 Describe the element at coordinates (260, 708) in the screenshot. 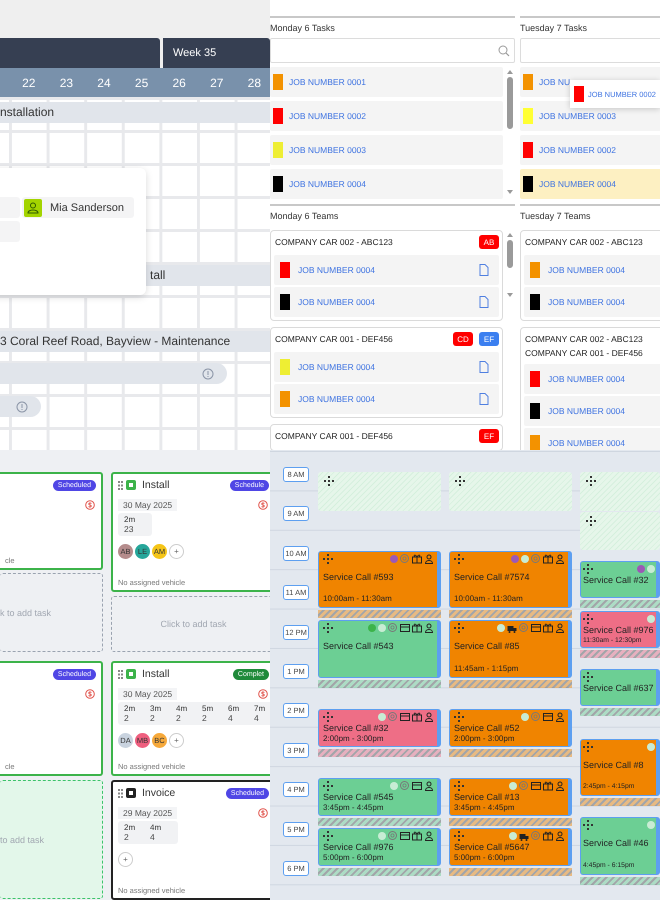

I see `count-label: 7m` at that location.